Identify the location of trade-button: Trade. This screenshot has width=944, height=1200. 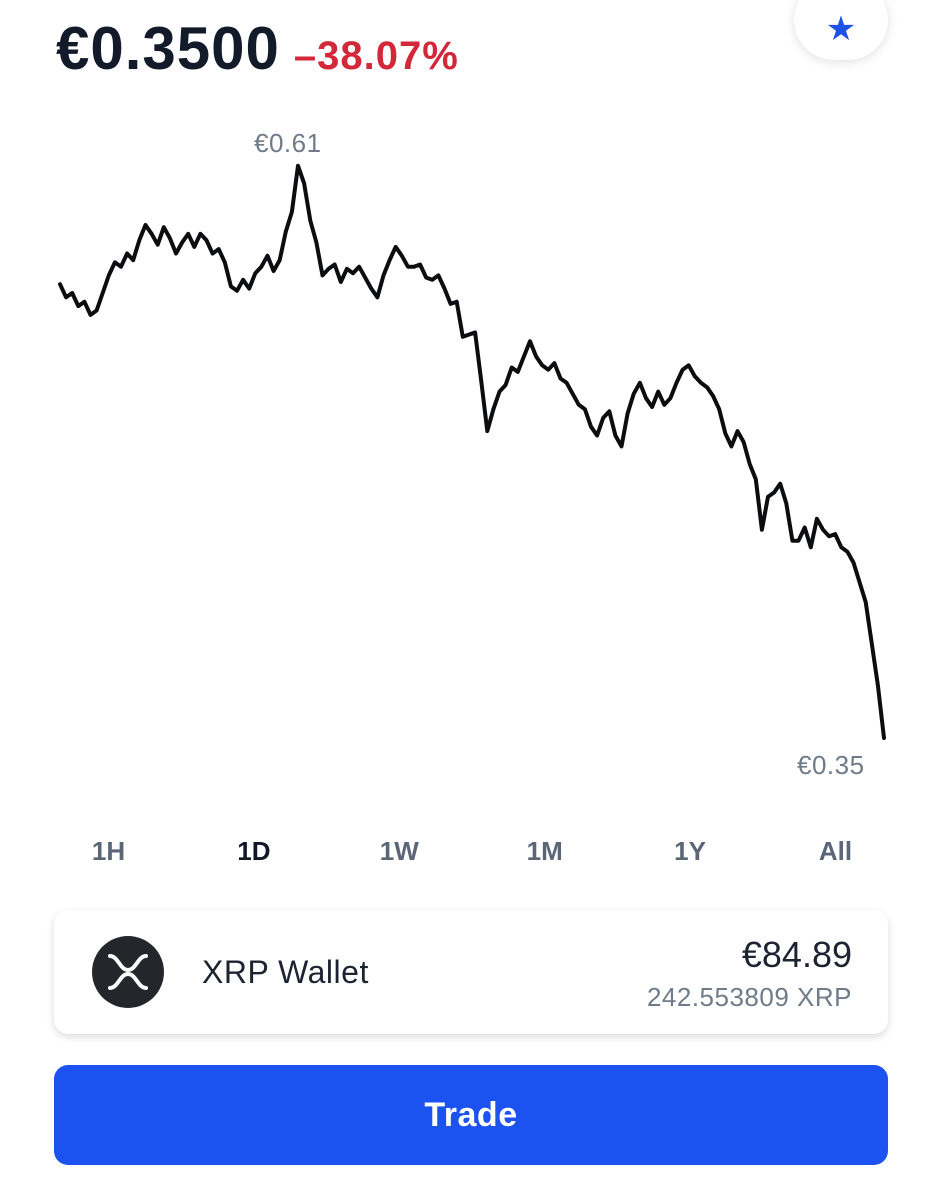
(471, 1115).